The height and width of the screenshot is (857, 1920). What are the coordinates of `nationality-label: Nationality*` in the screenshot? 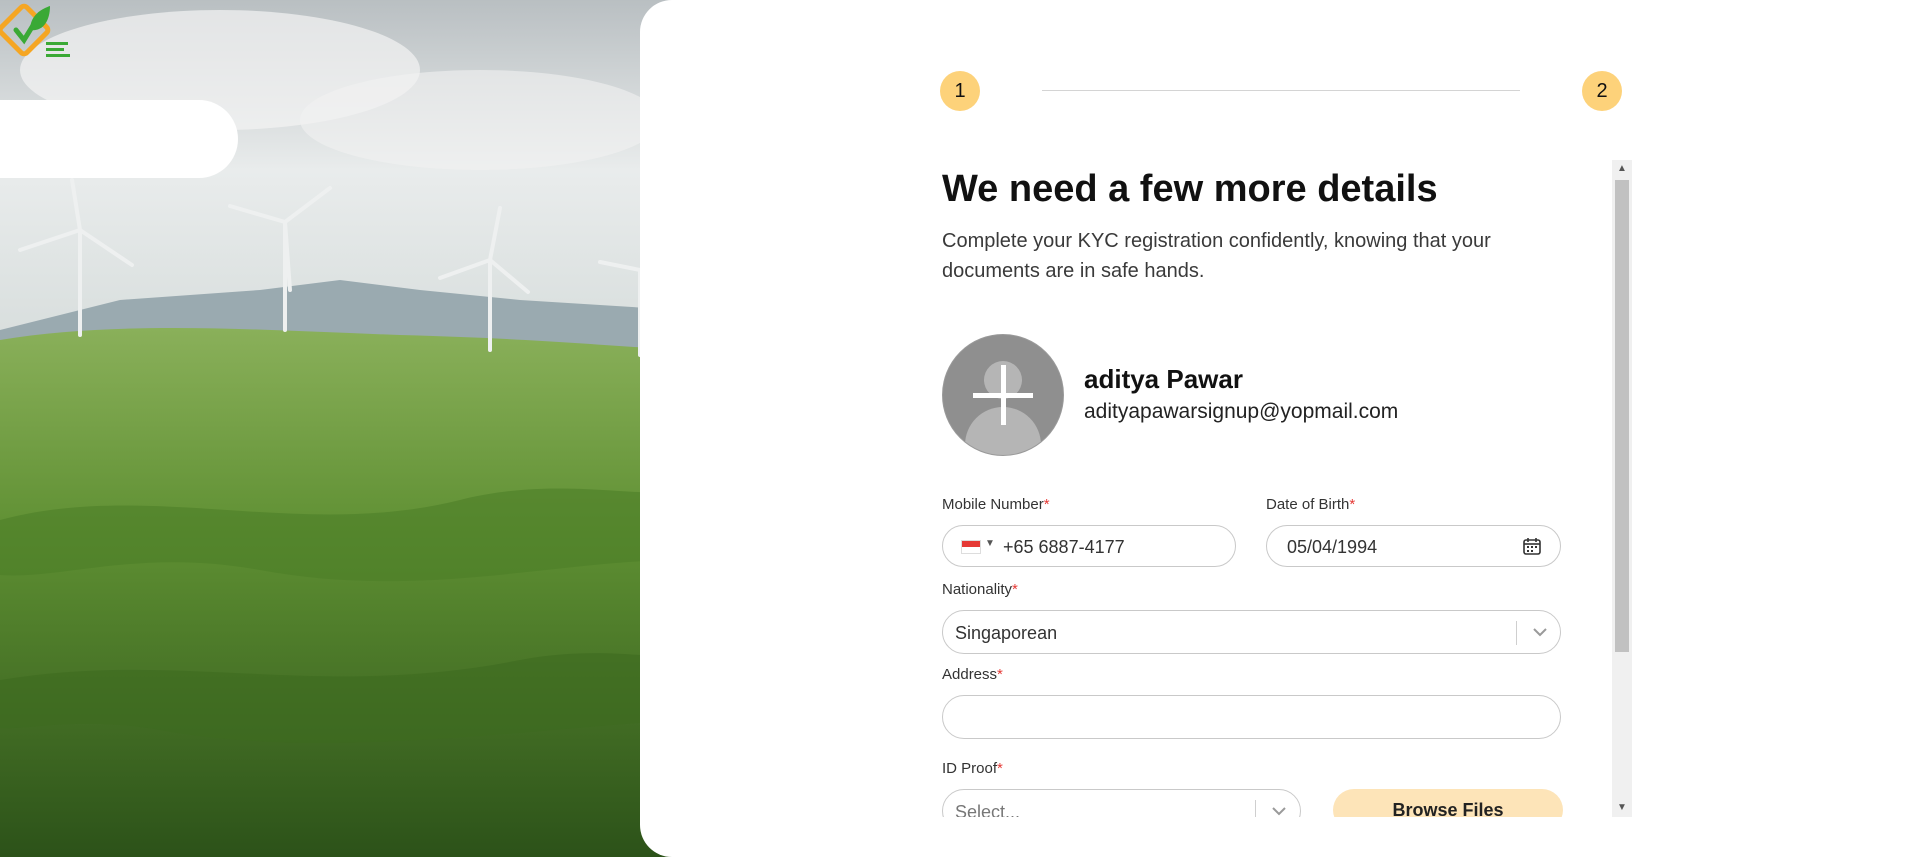 It's located at (980, 589).